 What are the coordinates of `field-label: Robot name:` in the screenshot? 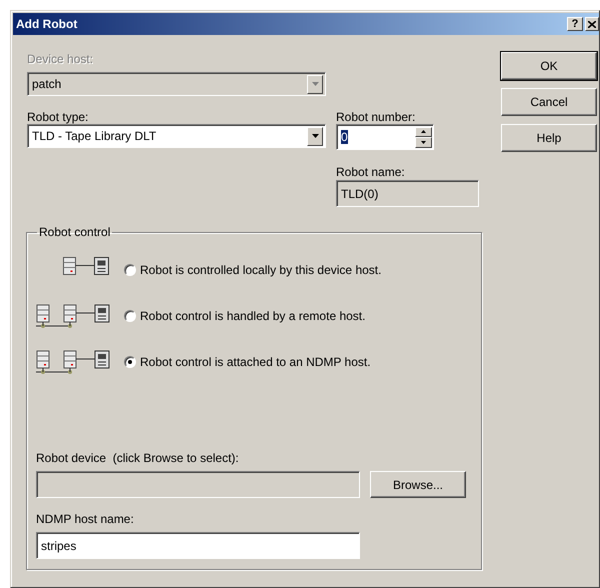 It's located at (371, 172).